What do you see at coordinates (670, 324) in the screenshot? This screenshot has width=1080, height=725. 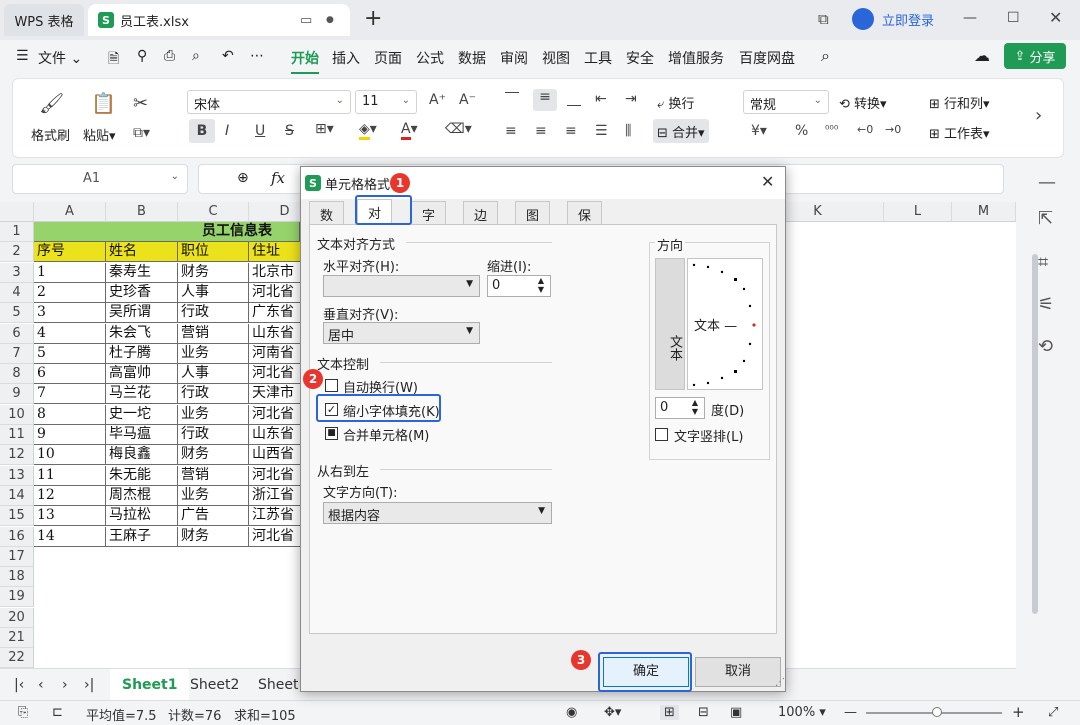 I see `vertical-text-button: 文本` at bounding box center [670, 324].